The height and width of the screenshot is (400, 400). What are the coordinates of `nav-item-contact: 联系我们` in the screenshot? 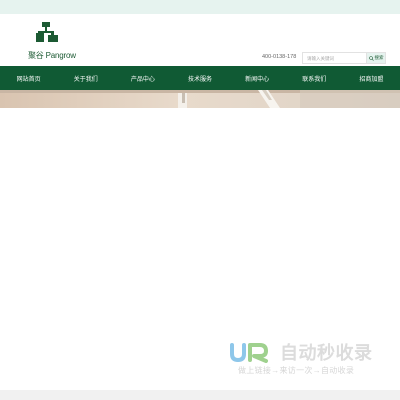 It's located at (314, 78).